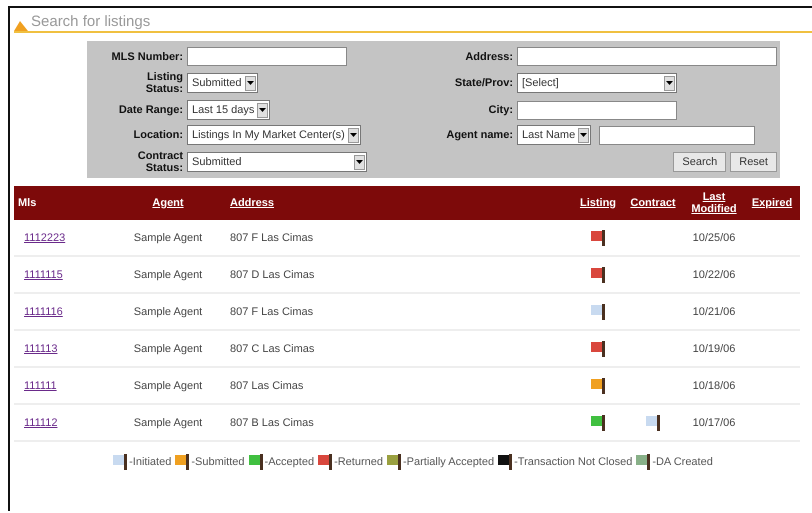 The width and height of the screenshot is (812, 513). What do you see at coordinates (218, 462) in the screenshot?
I see `legend-label: -Submitted` at bounding box center [218, 462].